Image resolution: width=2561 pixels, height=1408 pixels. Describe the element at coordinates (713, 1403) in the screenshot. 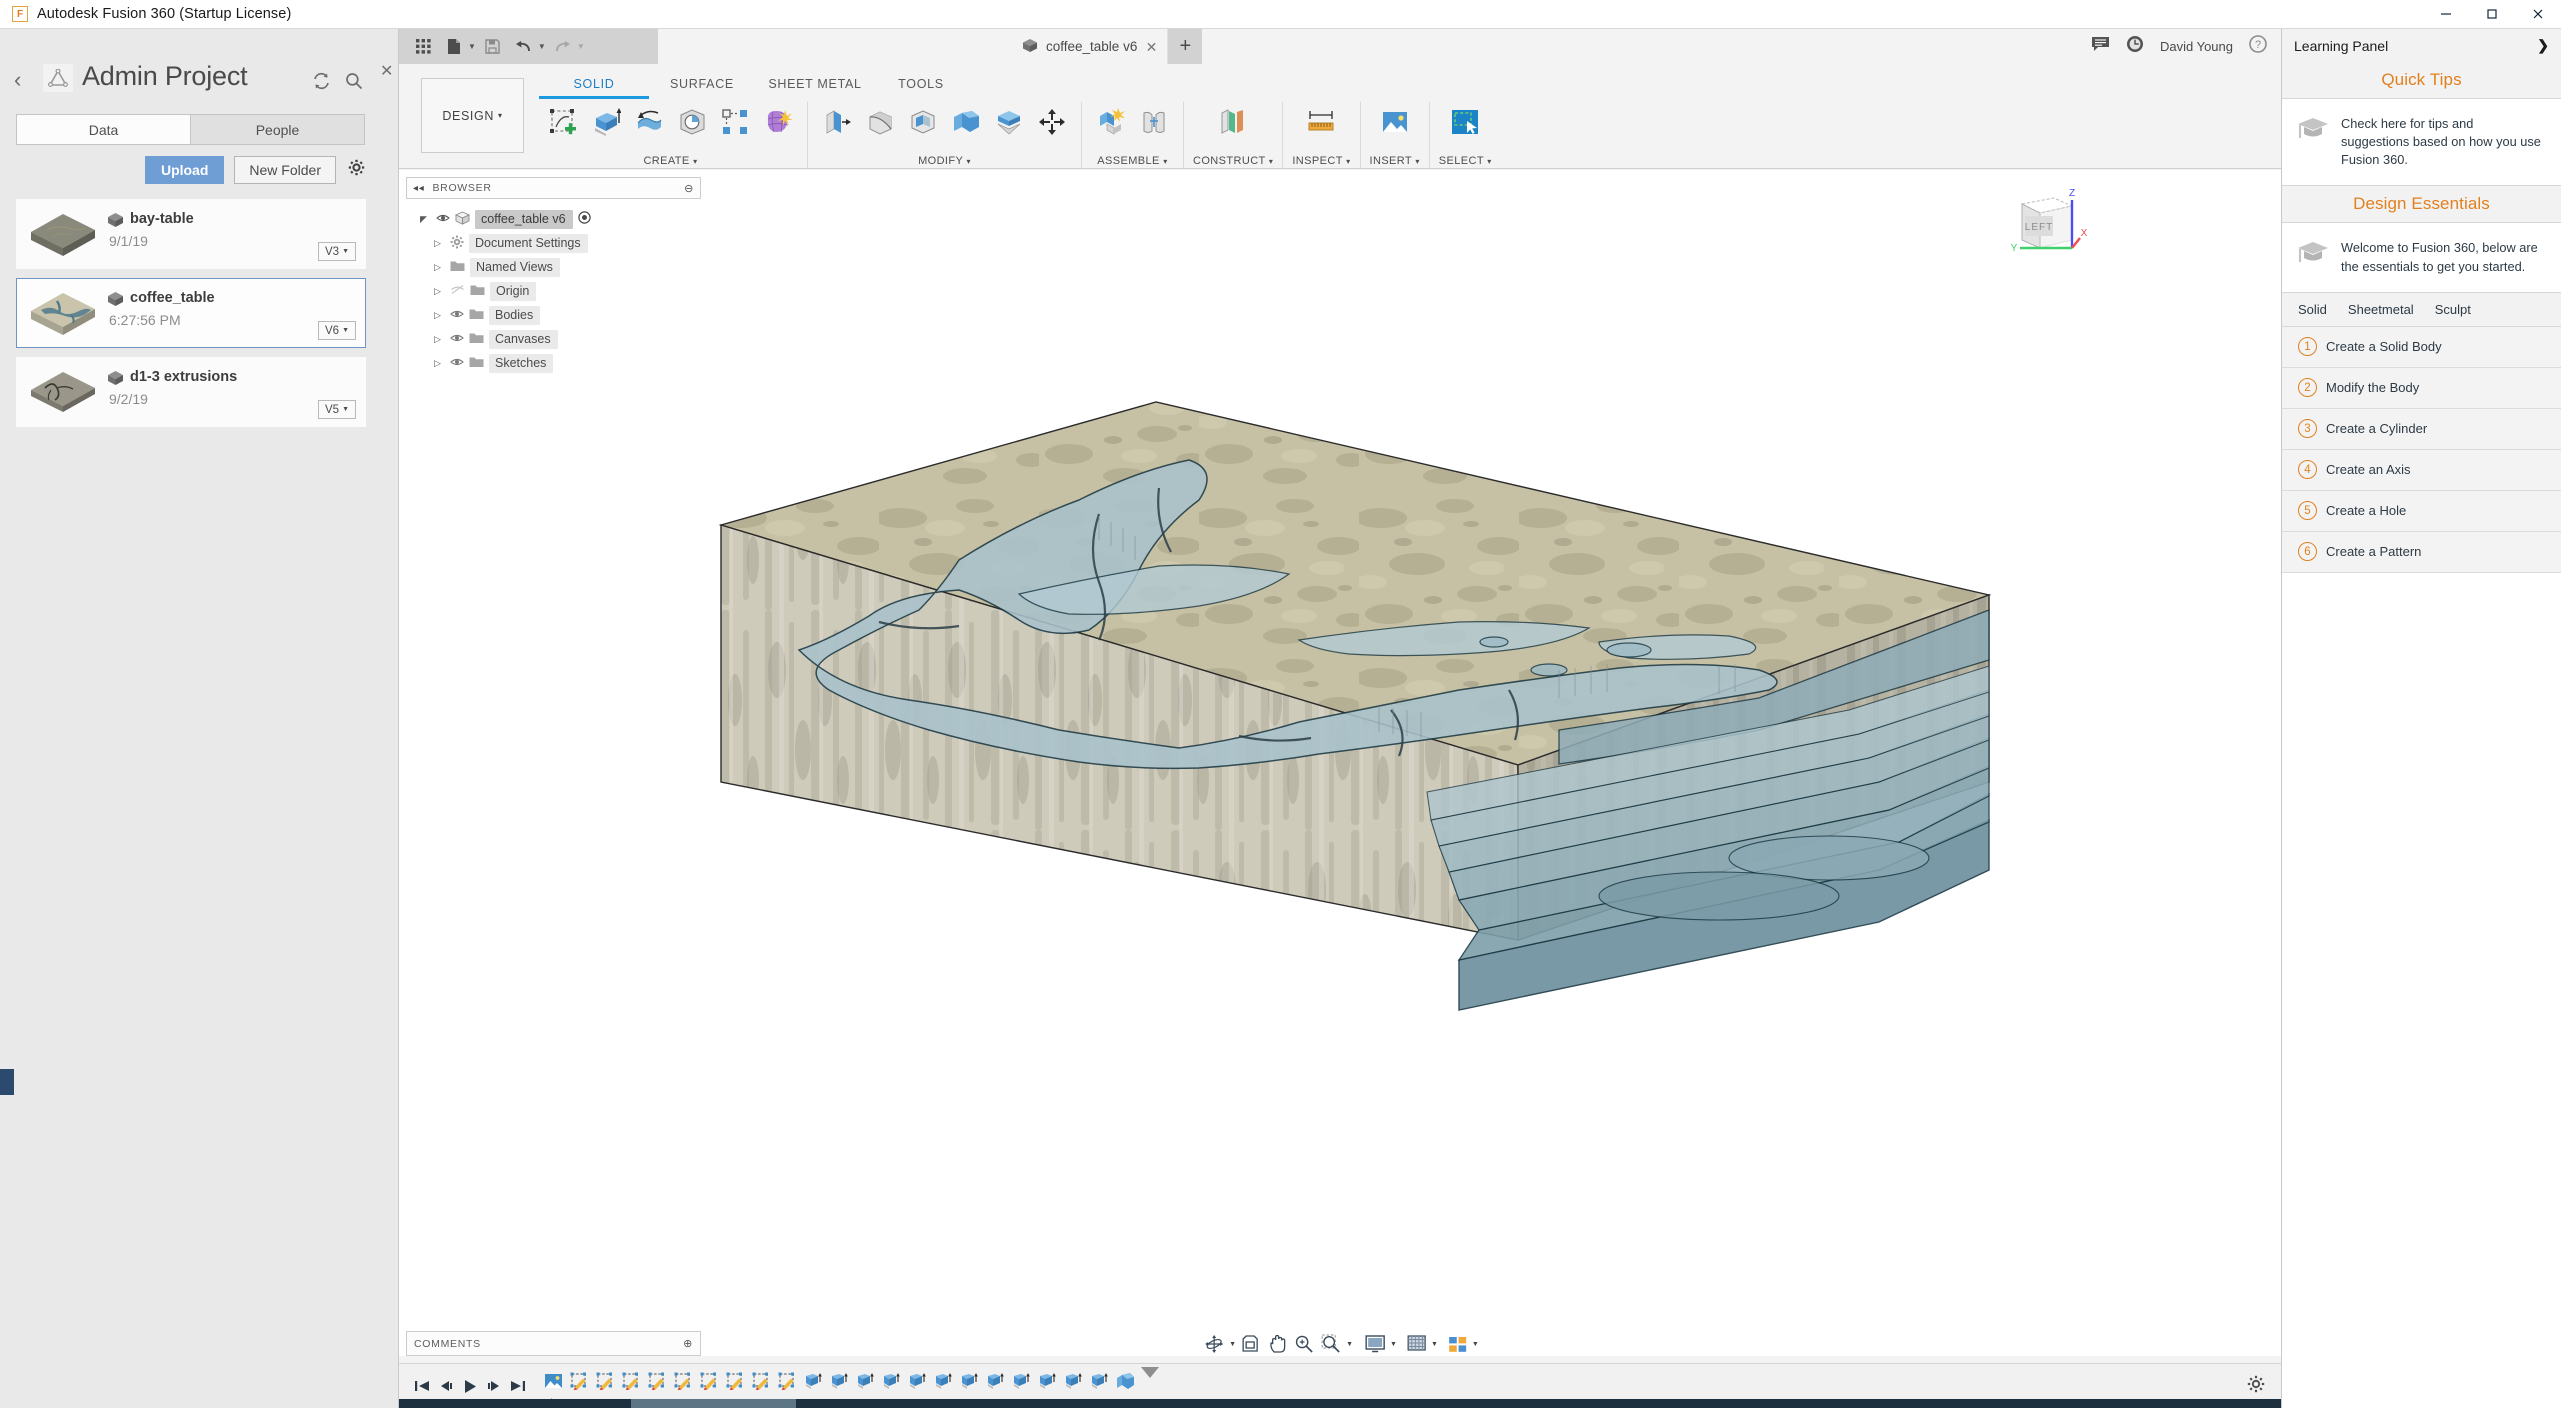

I see `scrollbar-thumb` at that location.